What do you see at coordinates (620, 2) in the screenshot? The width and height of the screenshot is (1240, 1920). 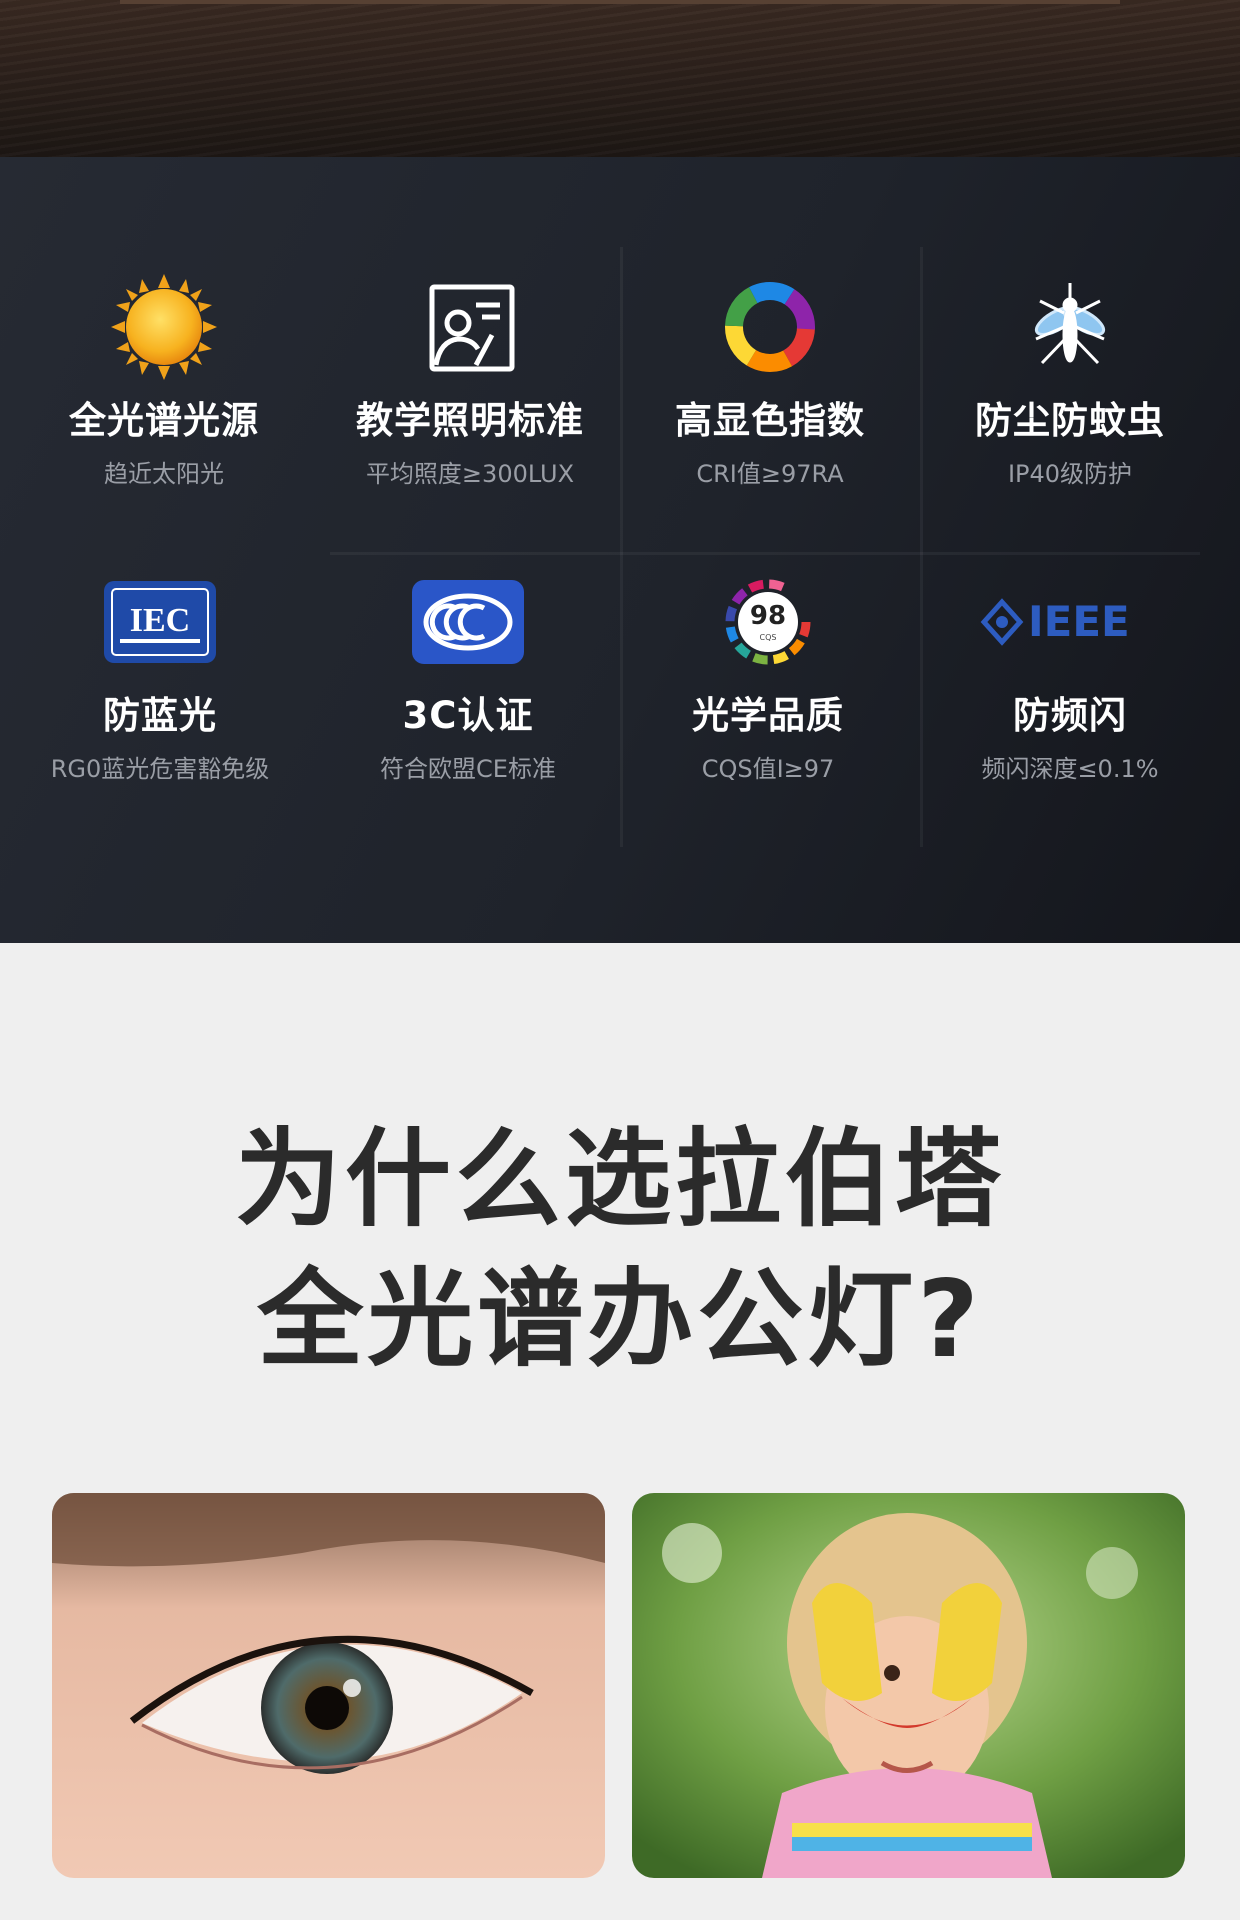 I see `lamp-edge` at bounding box center [620, 2].